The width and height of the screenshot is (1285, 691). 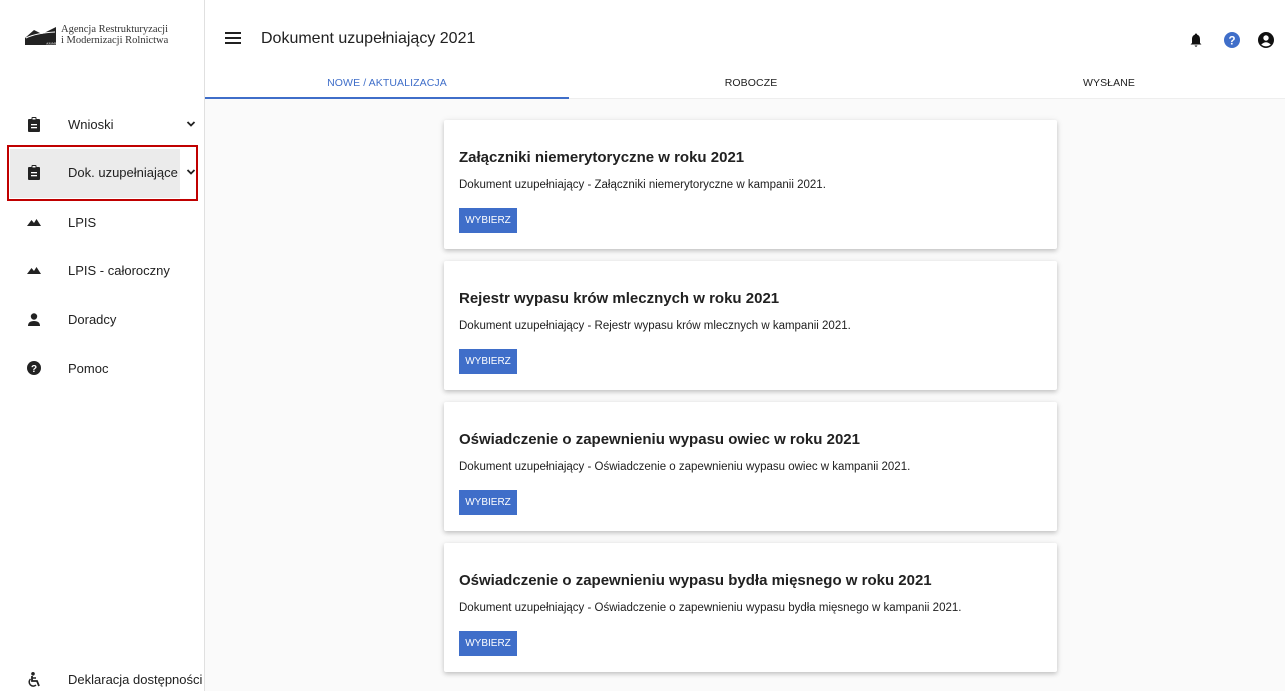 I want to click on sidebar-item-doradcy: Doradcy, so click(x=102, y=319).